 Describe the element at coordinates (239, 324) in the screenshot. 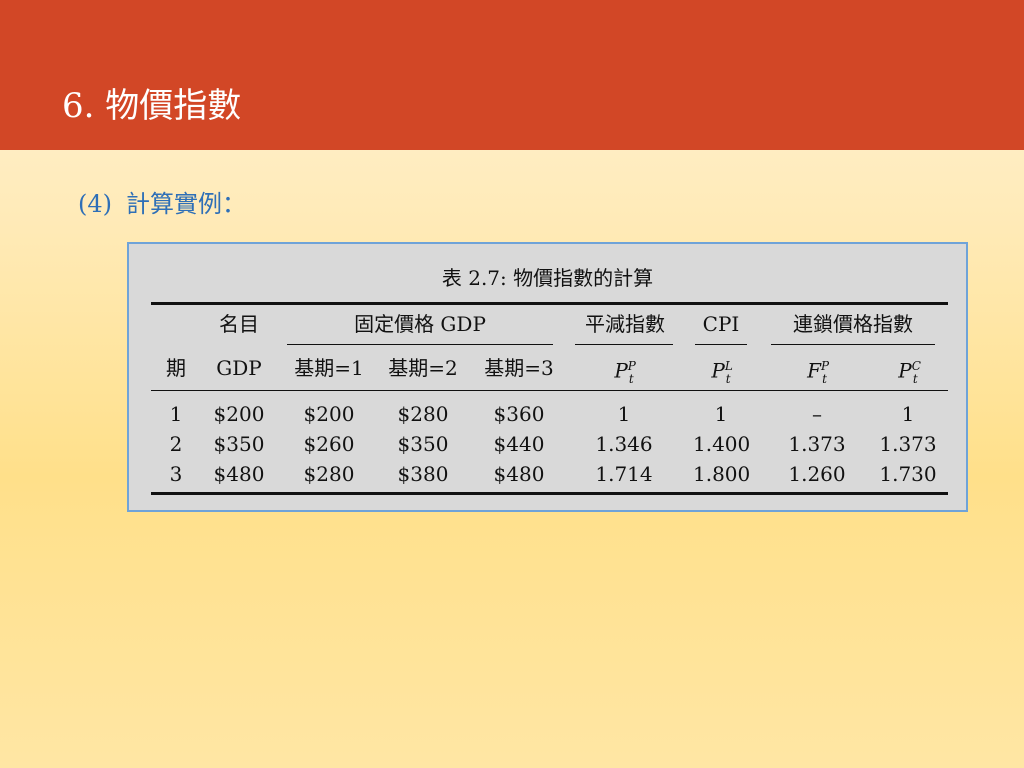

I see `header-nominal: 名目` at that location.